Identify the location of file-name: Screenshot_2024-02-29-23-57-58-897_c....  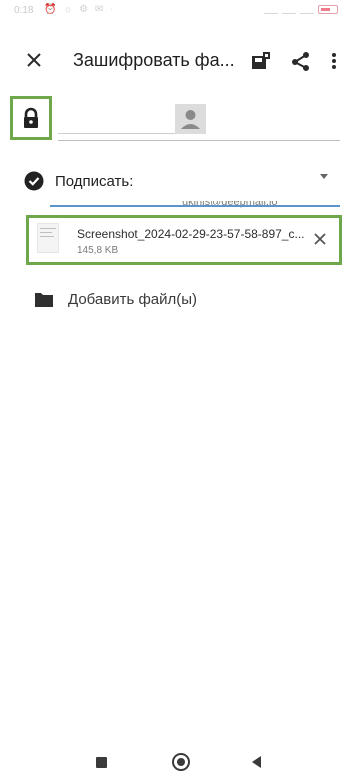
(191, 234).